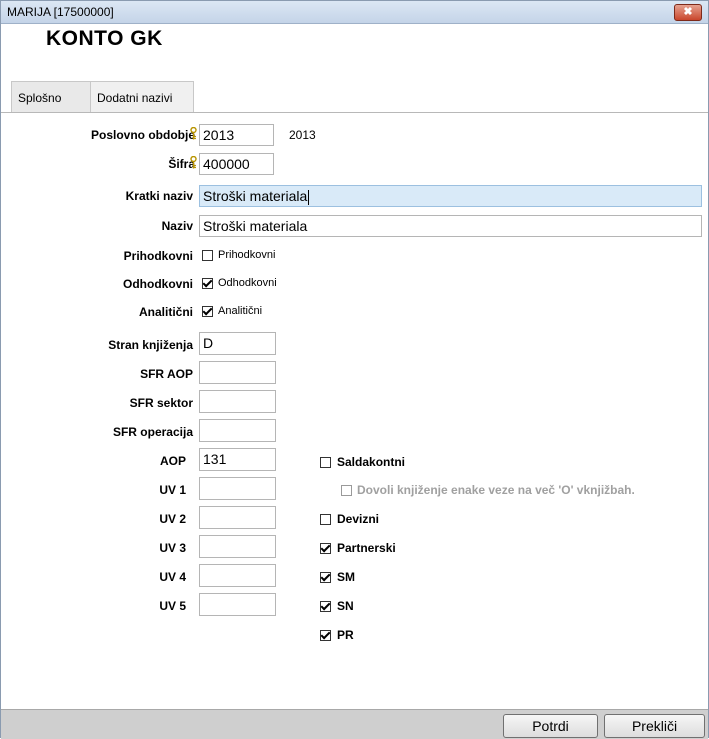  I want to click on sm-label: SM, so click(346, 577).